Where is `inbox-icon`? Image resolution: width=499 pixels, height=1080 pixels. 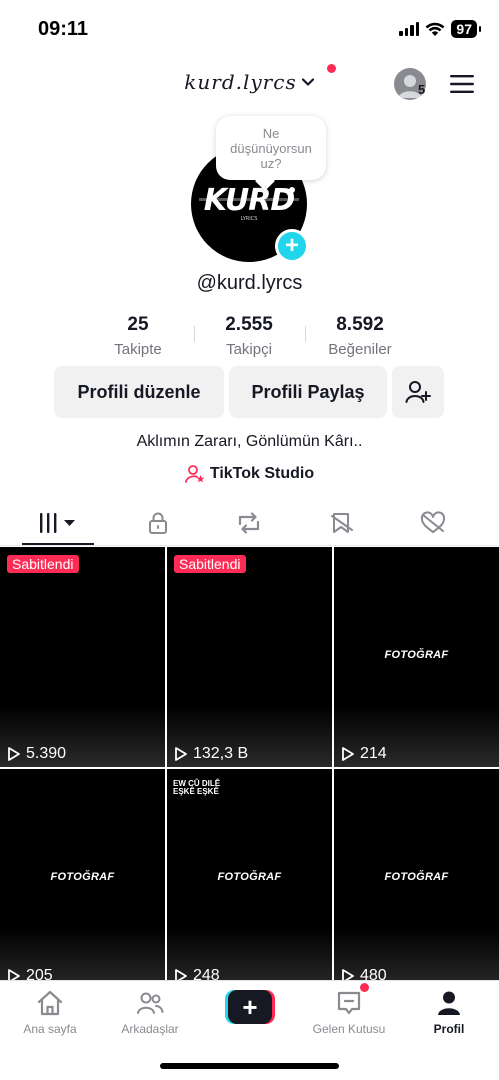 inbox-icon is located at coordinates (349, 1003).